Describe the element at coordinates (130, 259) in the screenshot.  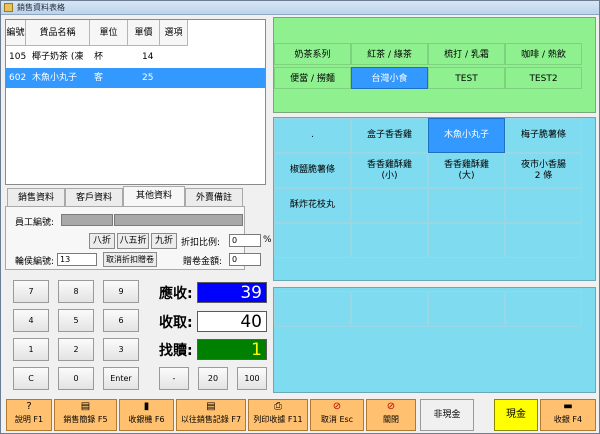
I see `cancel-discount-coupon-button: 取消折扣贈卷` at that location.